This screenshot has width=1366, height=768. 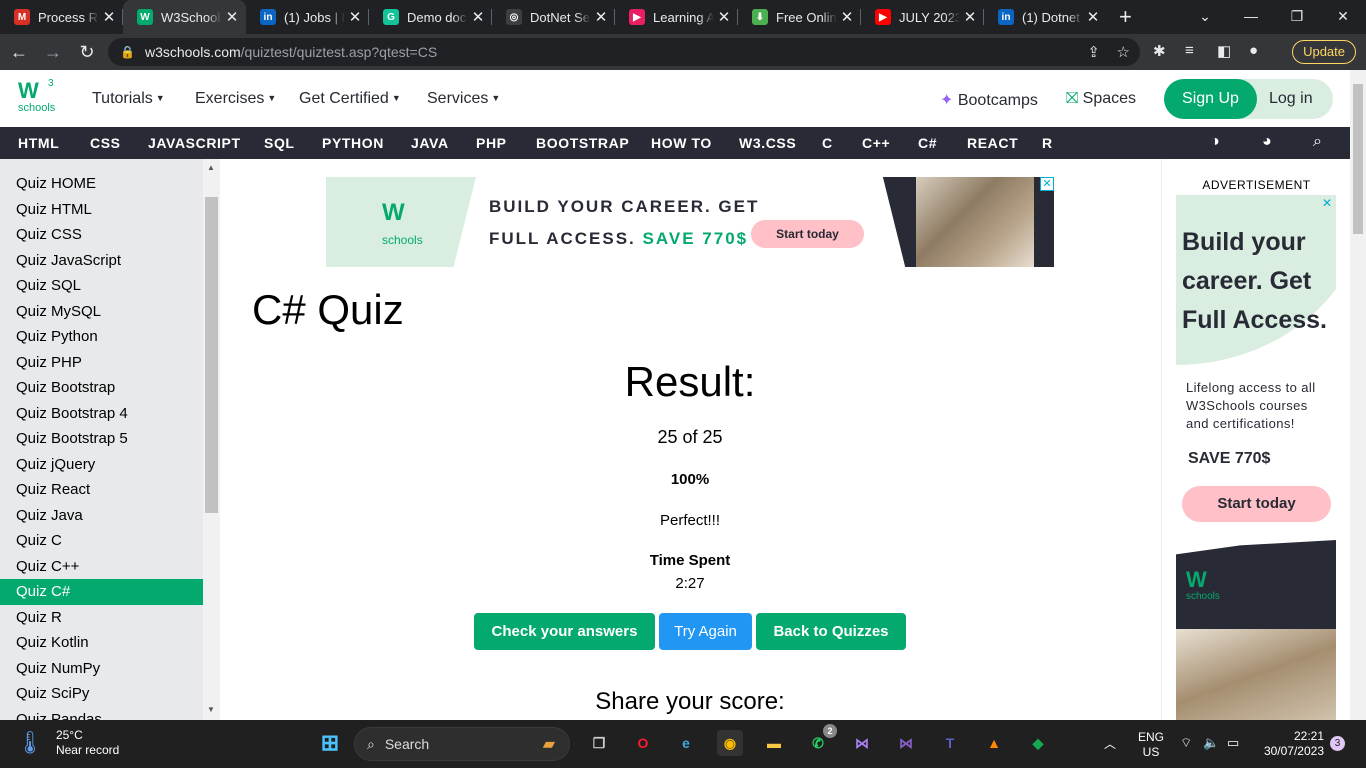 What do you see at coordinates (101, 337) in the screenshot?
I see `sidebar-item: Quiz Python` at bounding box center [101, 337].